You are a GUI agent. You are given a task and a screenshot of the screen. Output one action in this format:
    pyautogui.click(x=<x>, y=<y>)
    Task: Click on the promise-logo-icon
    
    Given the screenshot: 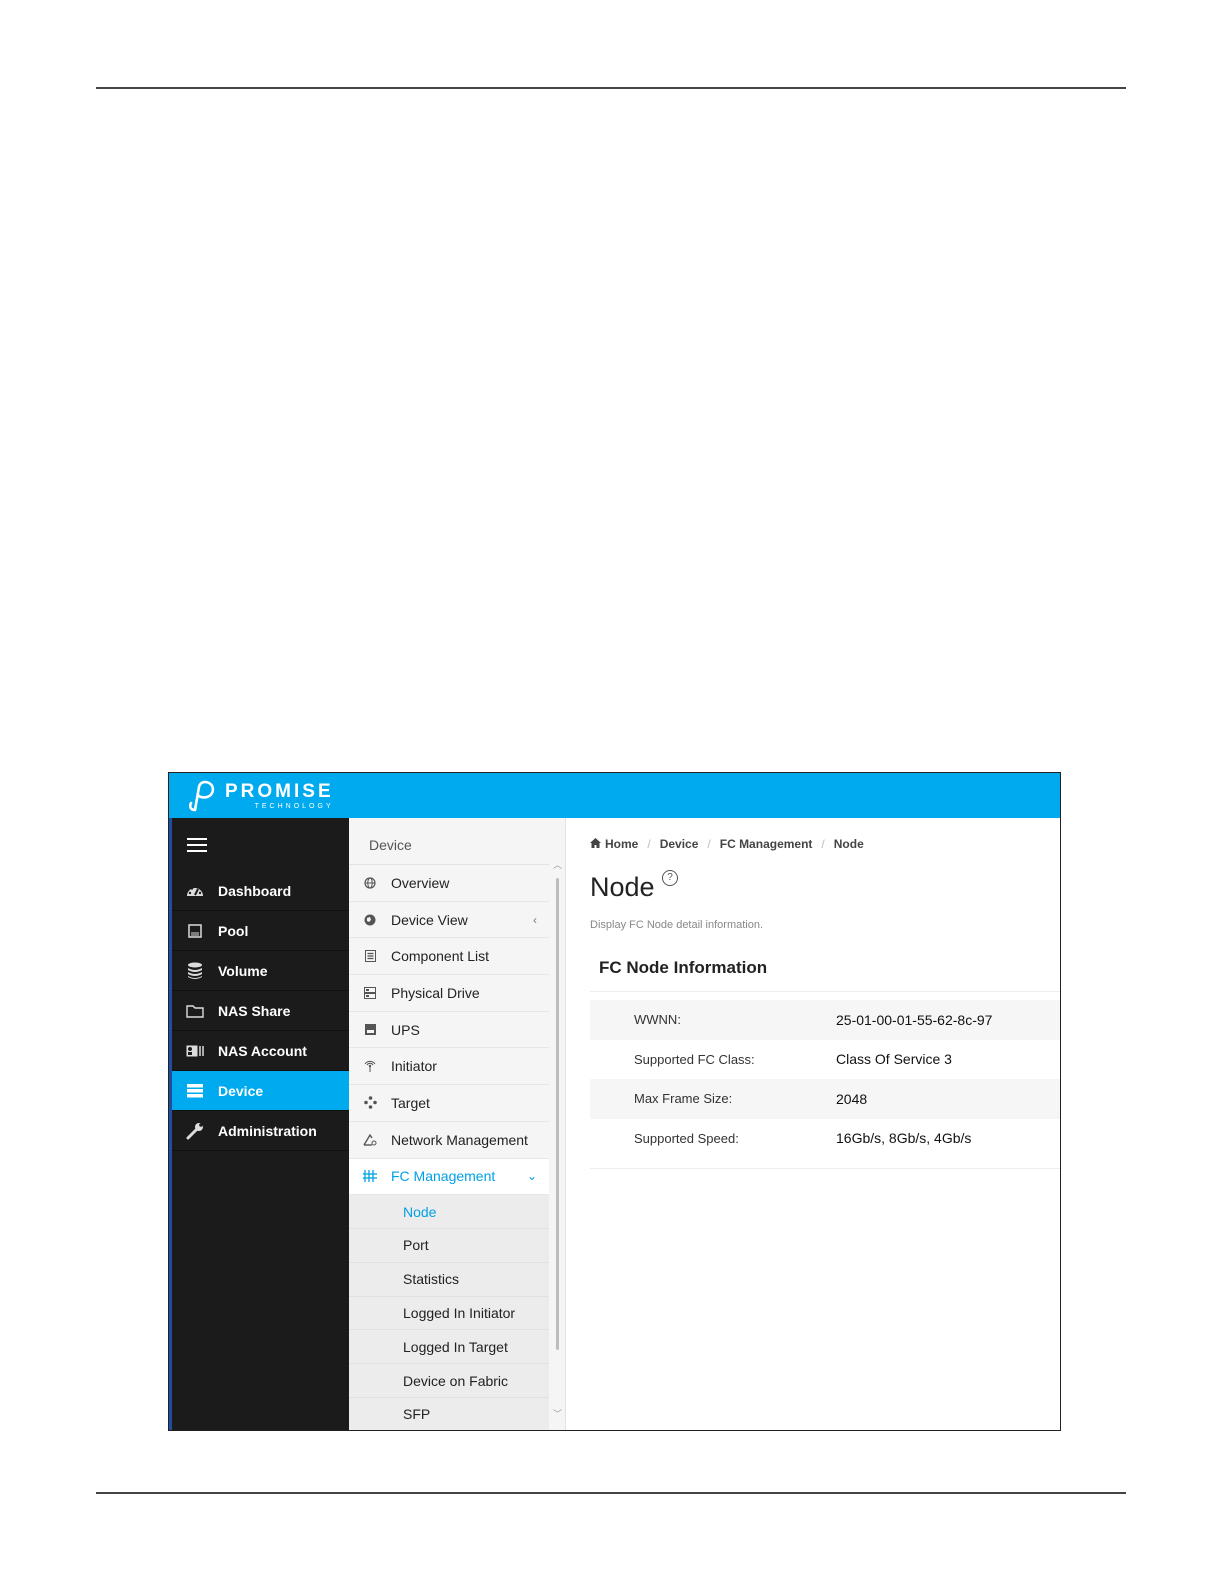 What is the action you would take?
    pyautogui.click(x=201, y=796)
    